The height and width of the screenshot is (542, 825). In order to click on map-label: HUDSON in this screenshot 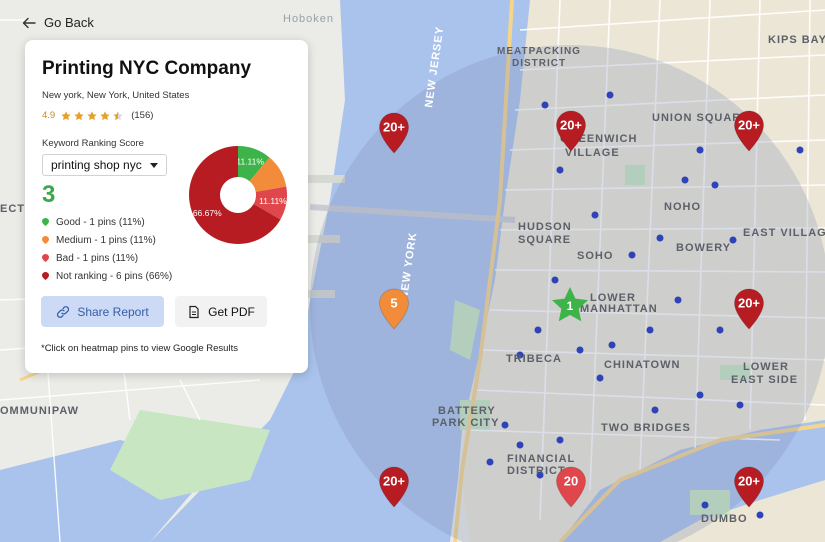, I will do `click(545, 227)`.